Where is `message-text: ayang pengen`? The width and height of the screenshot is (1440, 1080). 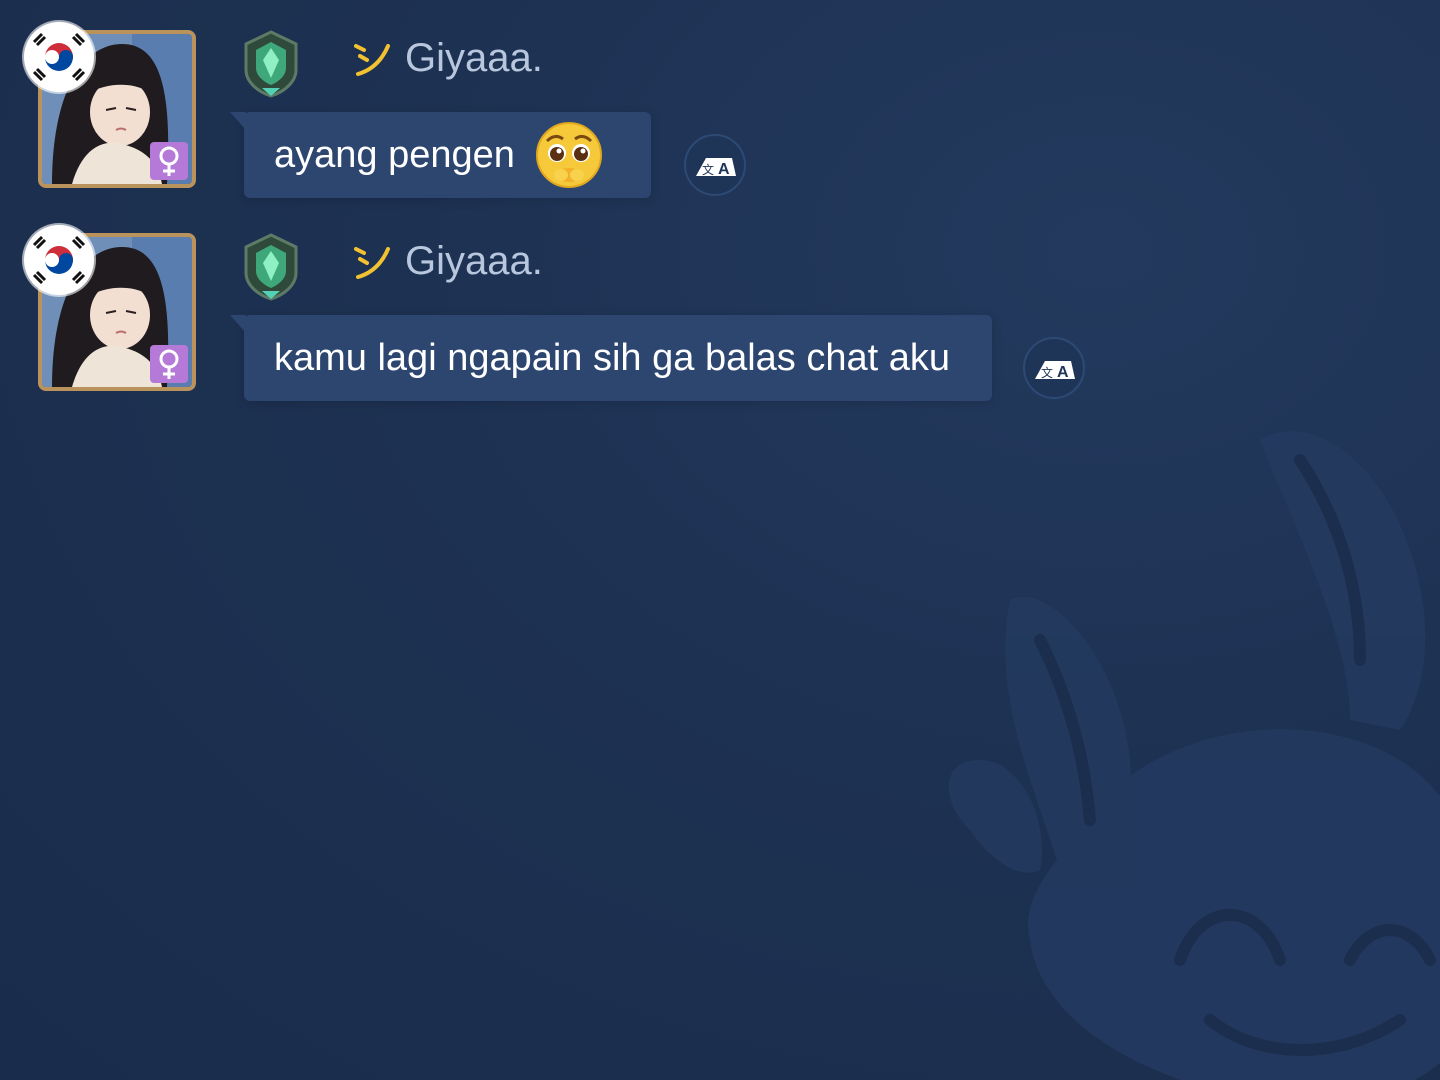 message-text: ayang pengen is located at coordinates (394, 155).